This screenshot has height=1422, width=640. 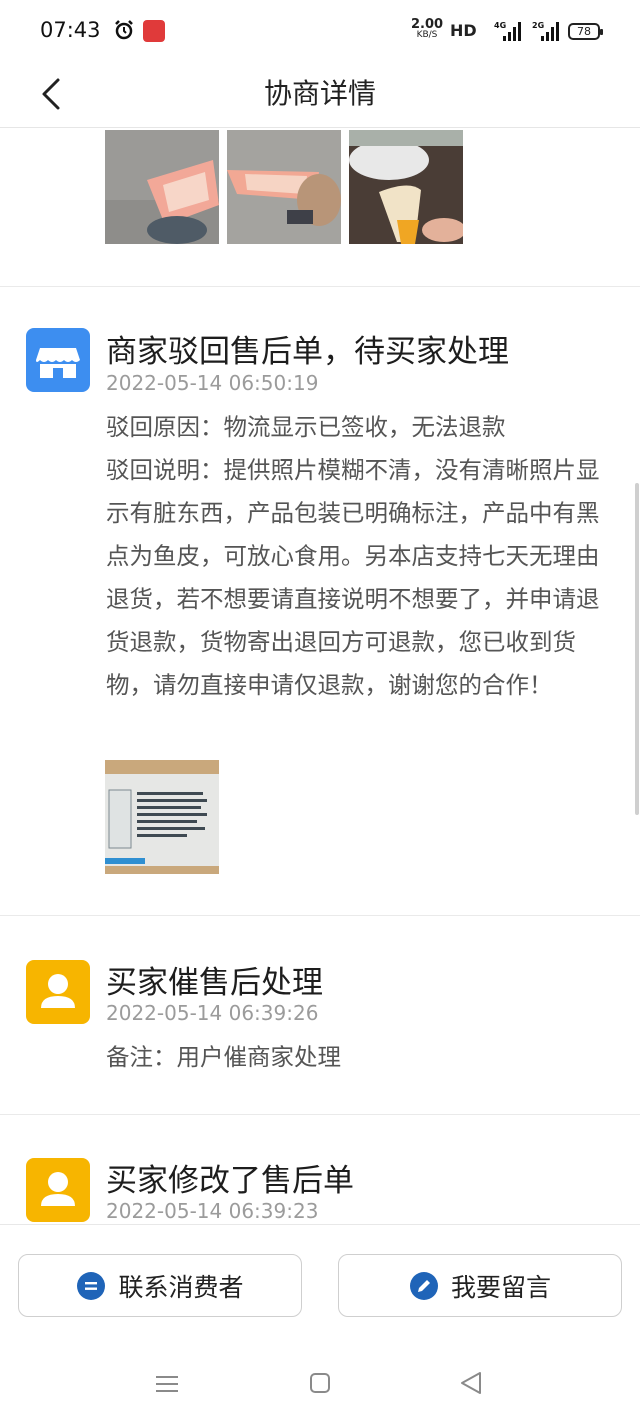 What do you see at coordinates (423, 1285) in the screenshot?
I see `pencil-icon` at bounding box center [423, 1285].